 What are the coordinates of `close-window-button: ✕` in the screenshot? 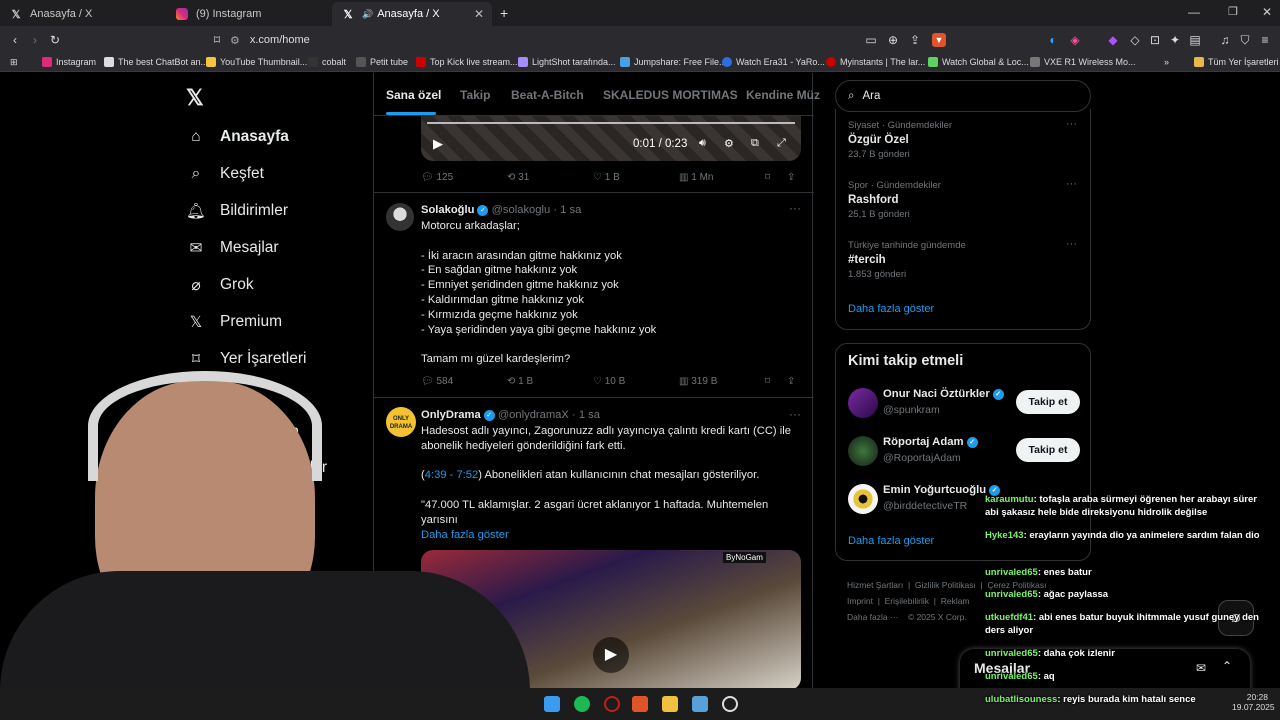 It's located at (1267, 12).